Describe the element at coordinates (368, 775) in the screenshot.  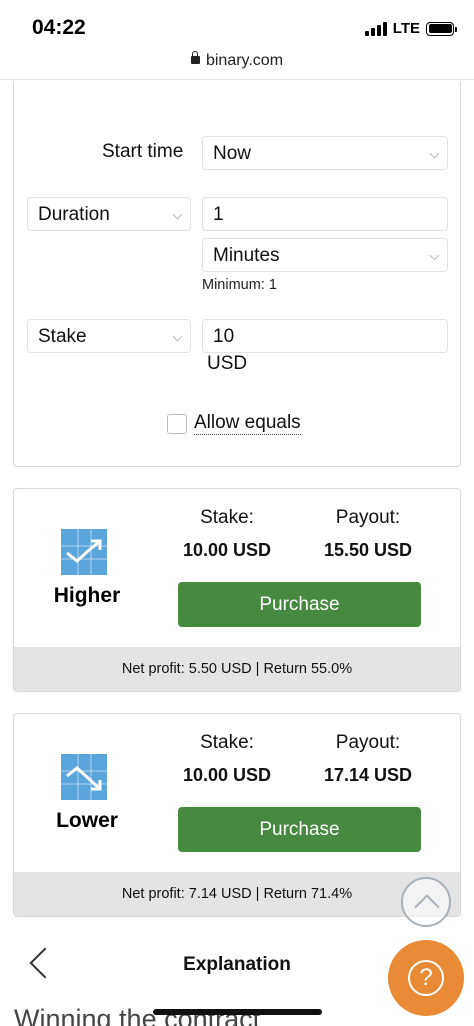
I see `payout-amount: 17.14 USD` at that location.